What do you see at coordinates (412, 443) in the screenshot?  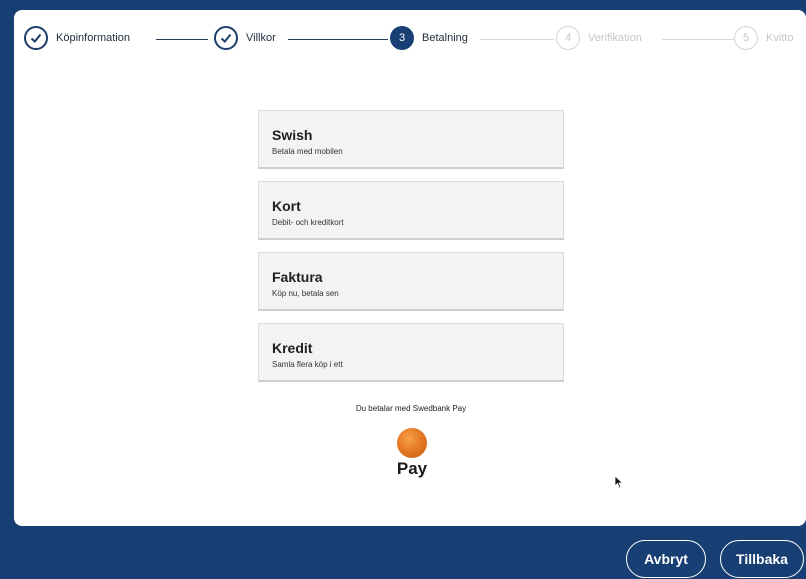 I see `swedbank-oak-icon` at bounding box center [412, 443].